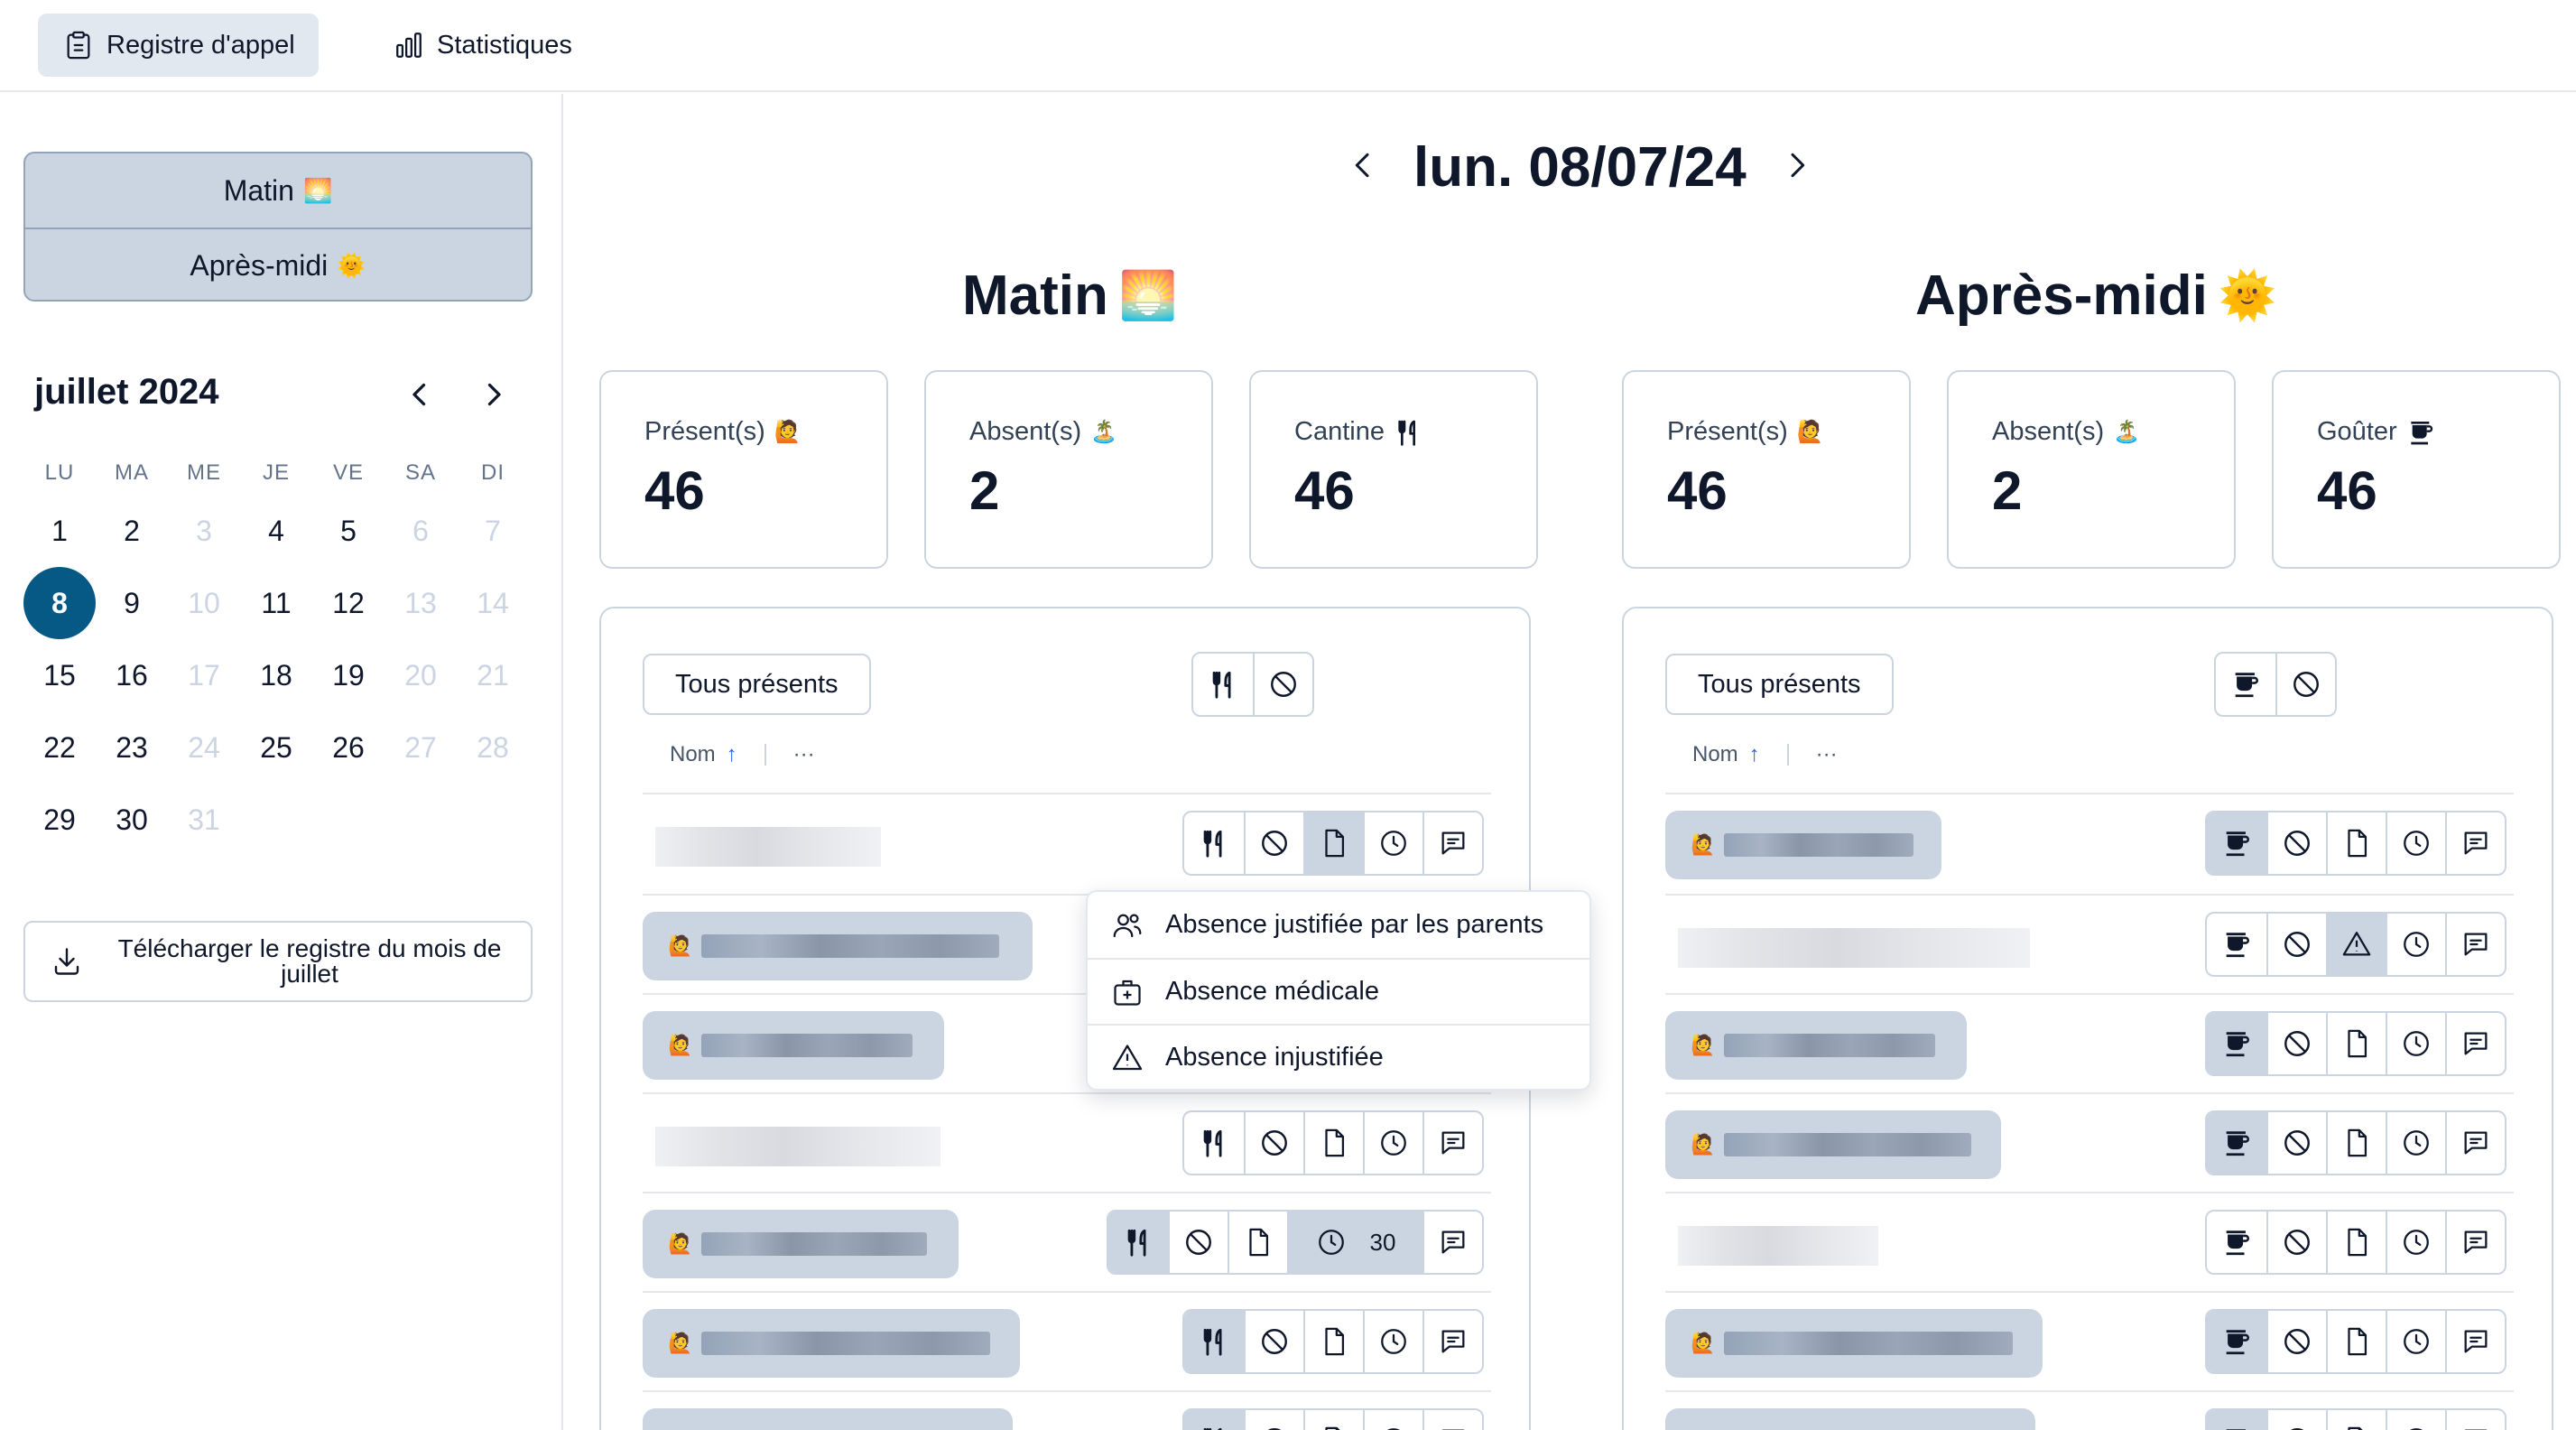  Describe the element at coordinates (348, 747) in the screenshot. I see `calendar-day: 26` at that location.